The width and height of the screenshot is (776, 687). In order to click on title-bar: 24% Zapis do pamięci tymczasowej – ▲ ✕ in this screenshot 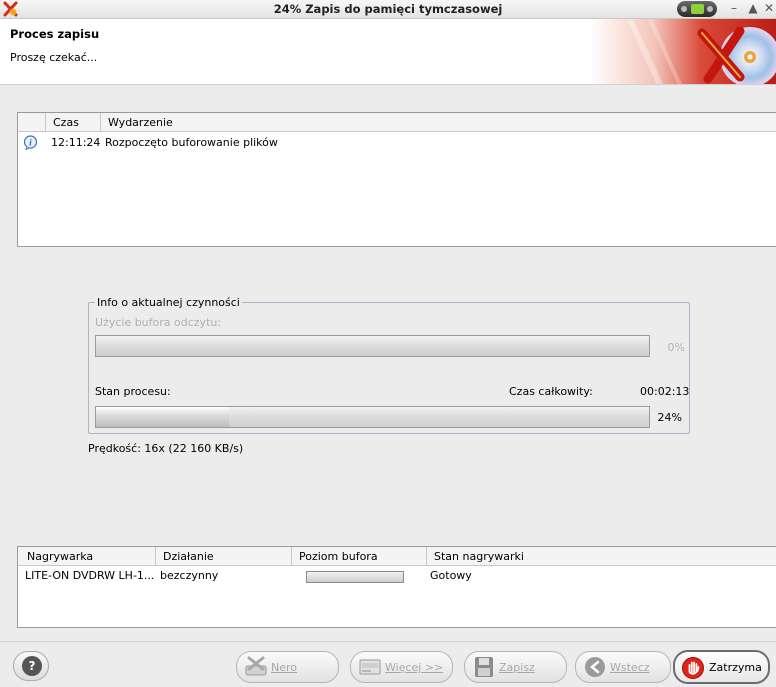, I will do `click(388, 9)`.